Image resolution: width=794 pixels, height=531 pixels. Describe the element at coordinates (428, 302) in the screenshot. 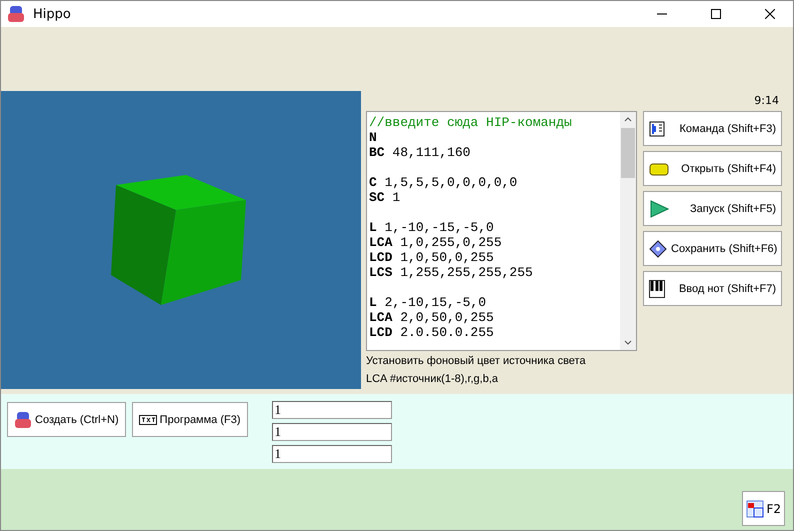

I see `code-line: L 2,-10,15,-5,0` at that location.